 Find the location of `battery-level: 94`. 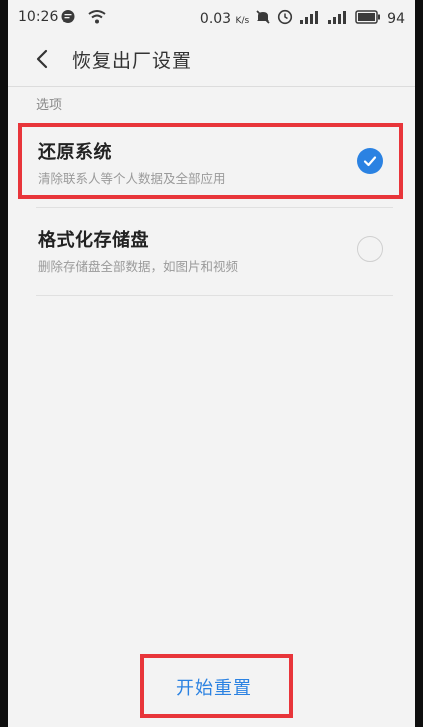

battery-level: 94 is located at coordinates (396, 19).